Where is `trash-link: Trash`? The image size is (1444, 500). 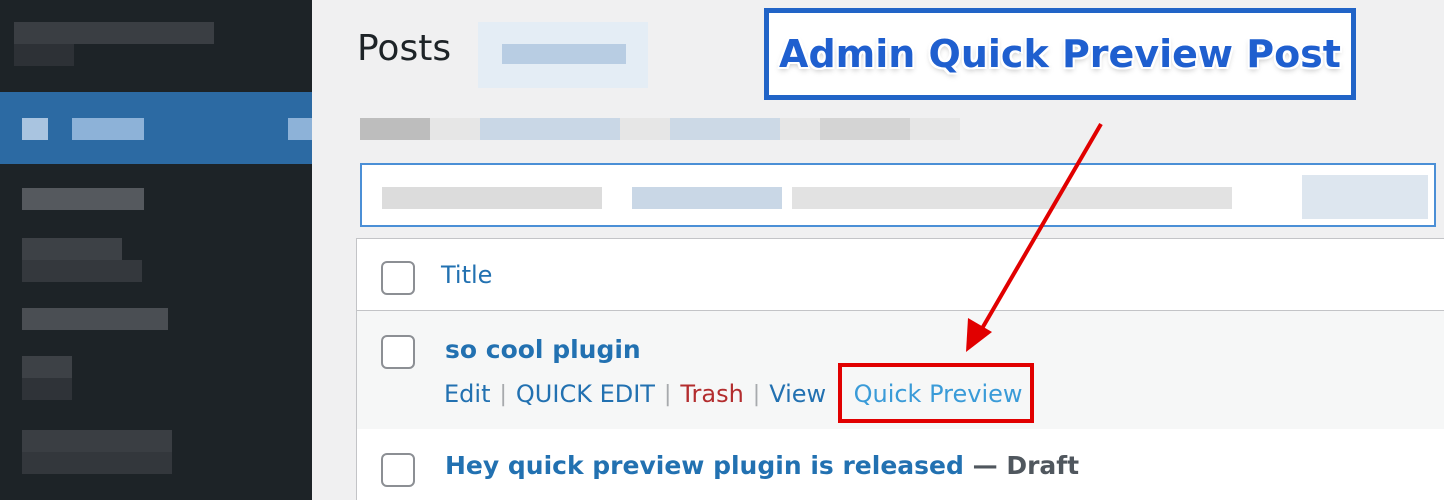 trash-link: Trash is located at coordinates (711, 394).